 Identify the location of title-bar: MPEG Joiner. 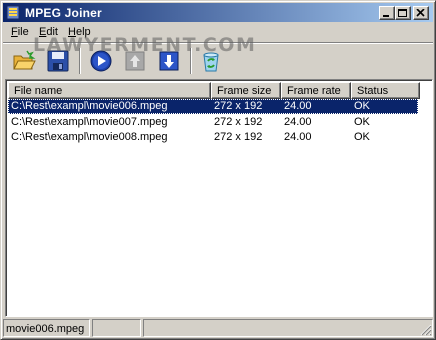
(218, 12).